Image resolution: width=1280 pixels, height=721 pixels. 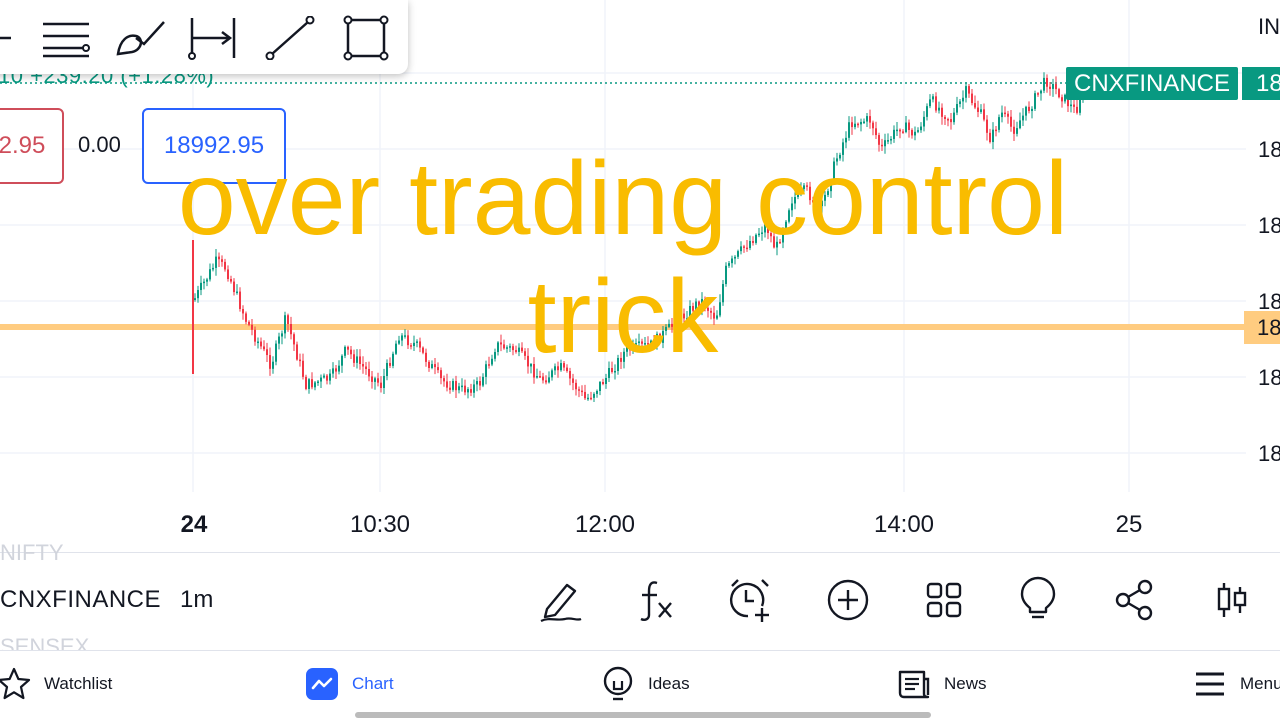 I want to click on x-axis-tick: 14:00, so click(x=904, y=524).